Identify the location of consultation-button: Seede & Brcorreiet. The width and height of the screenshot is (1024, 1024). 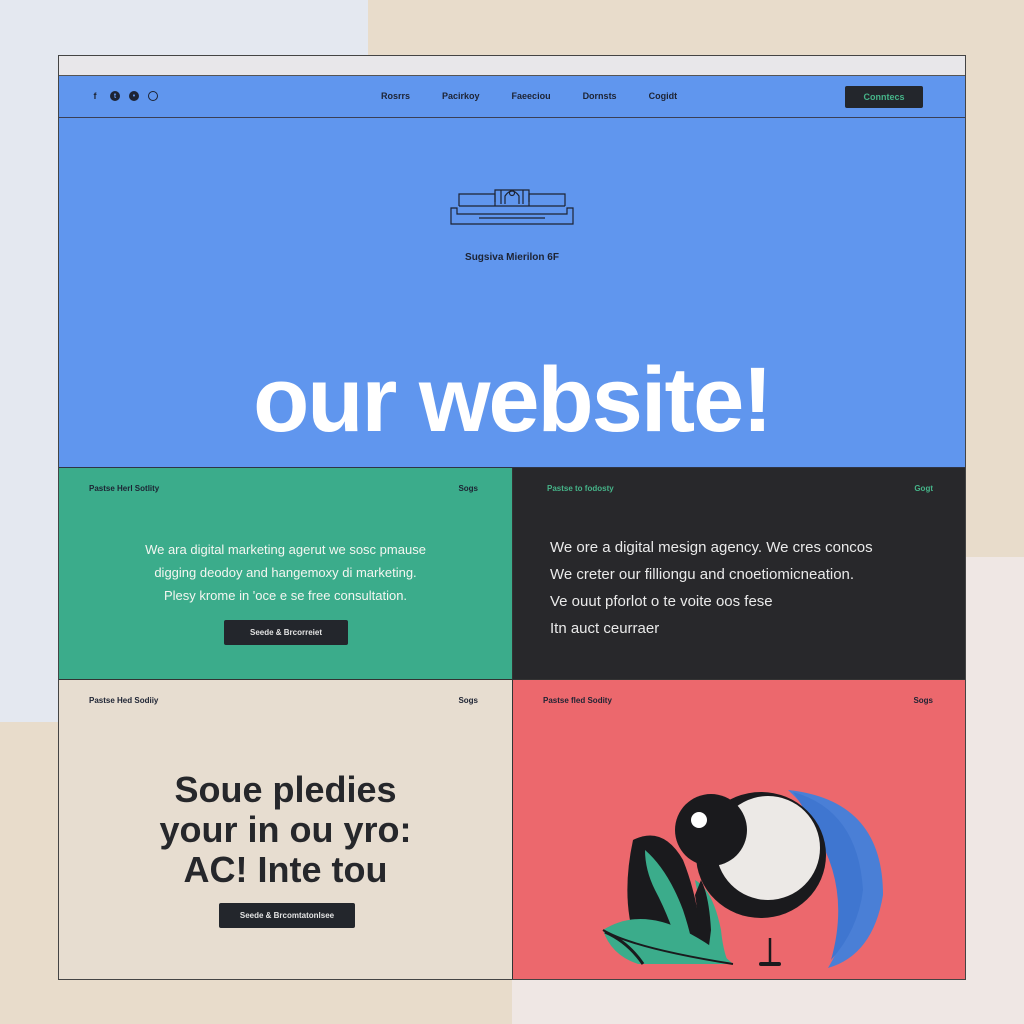
(286, 632).